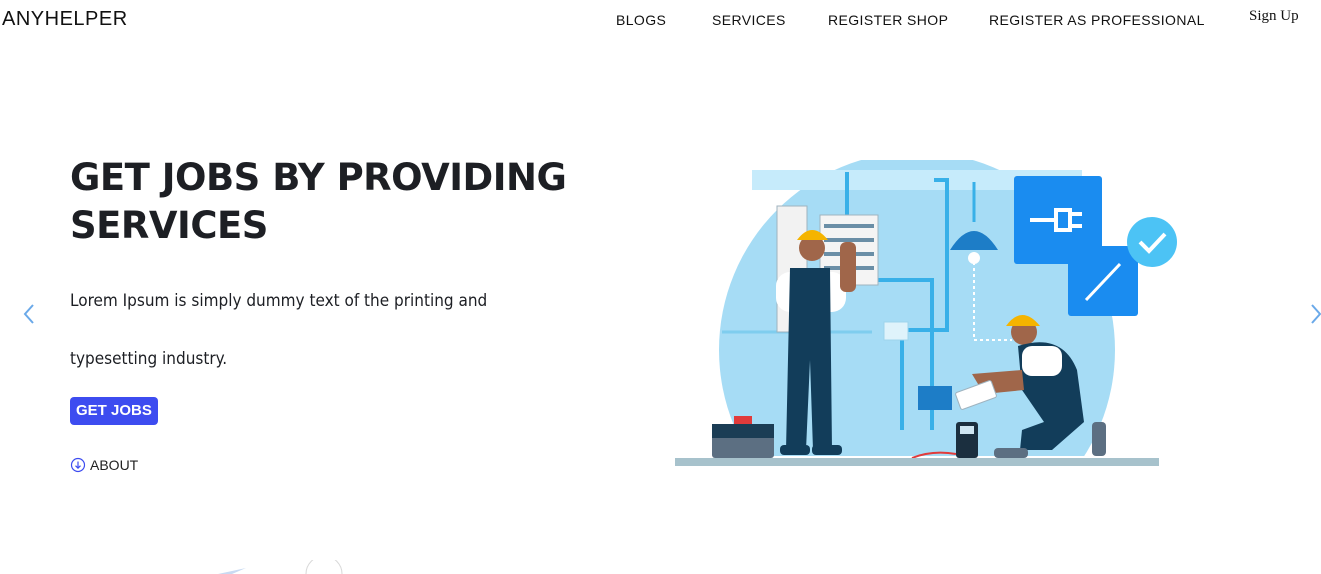 This screenshot has width=1321, height=574. Describe the element at coordinates (29, 314) in the screenshot. I see `chevron-left-icon` at that location.